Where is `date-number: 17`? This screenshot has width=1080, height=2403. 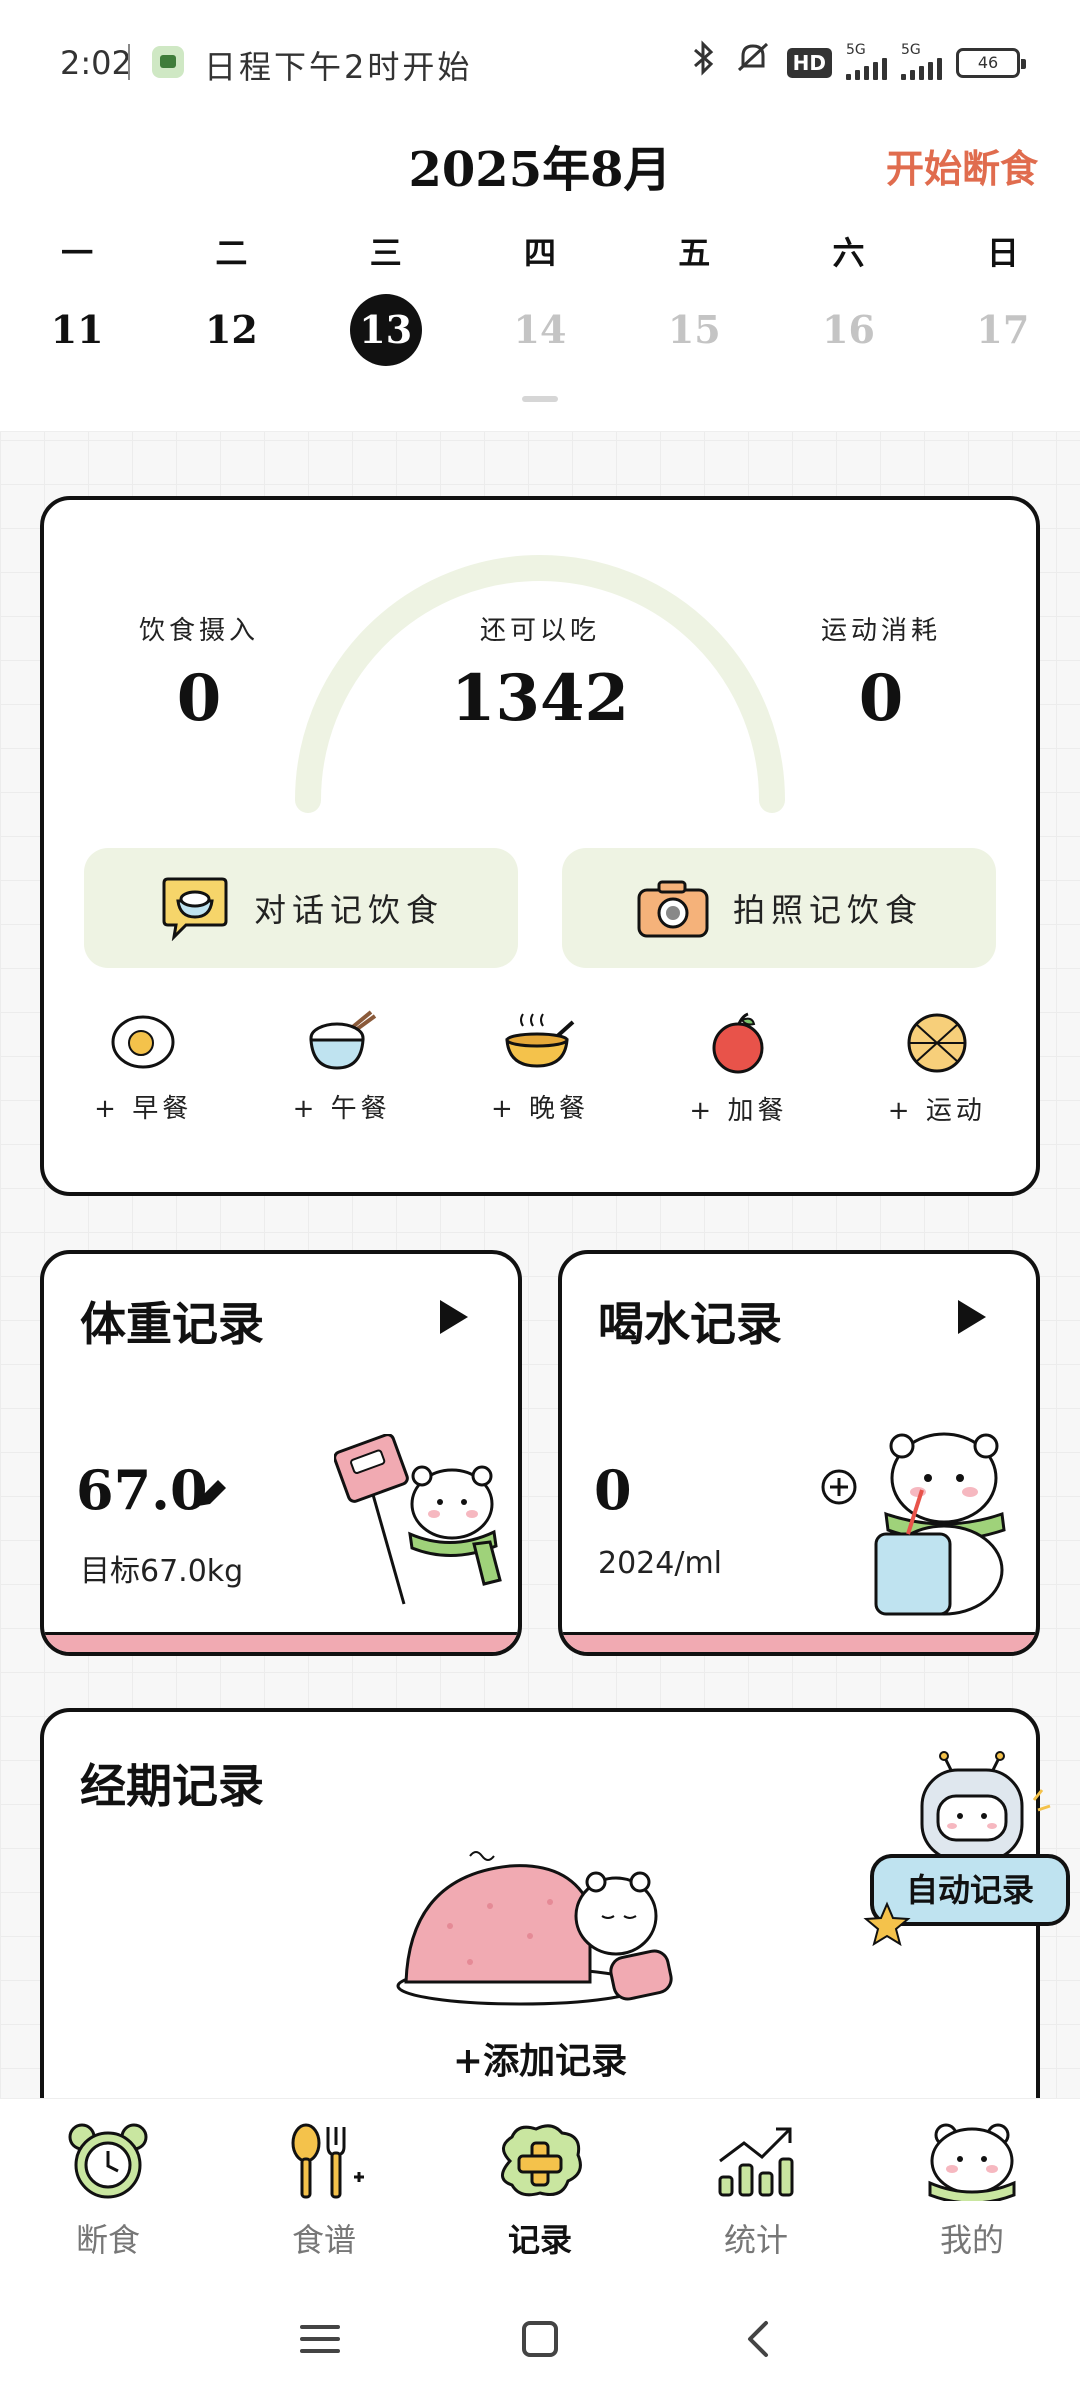 date-number: 17 is located at coordinates (1003, 329).